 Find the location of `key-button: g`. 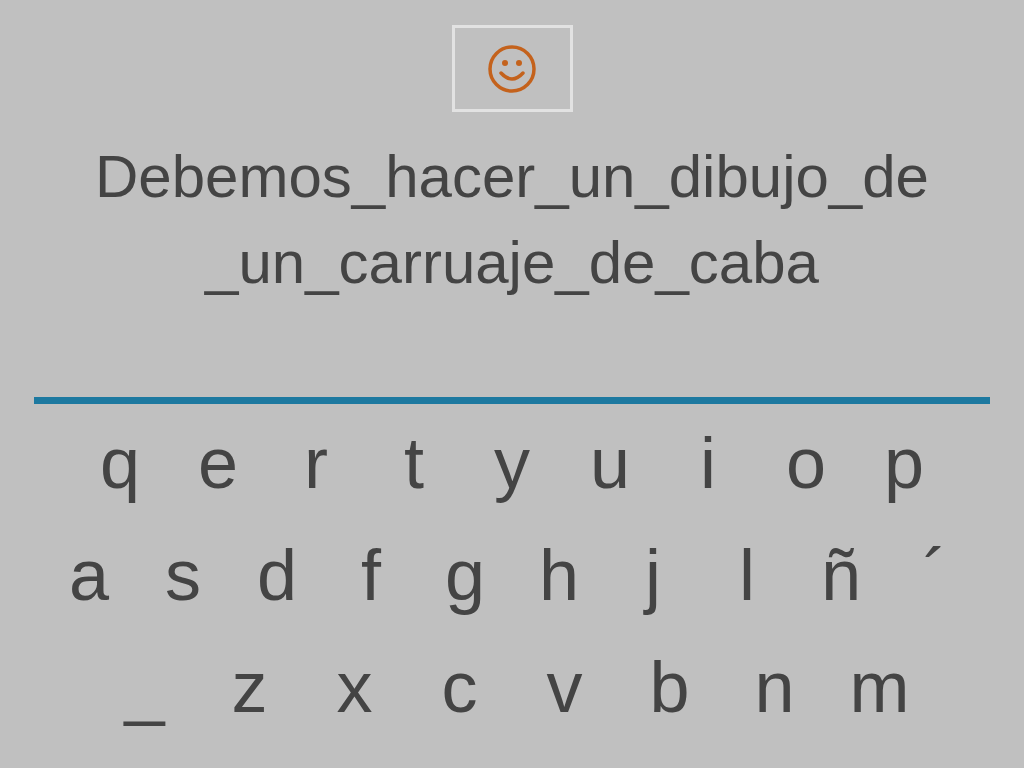

key-button: g is located at coordinates (465, 575).